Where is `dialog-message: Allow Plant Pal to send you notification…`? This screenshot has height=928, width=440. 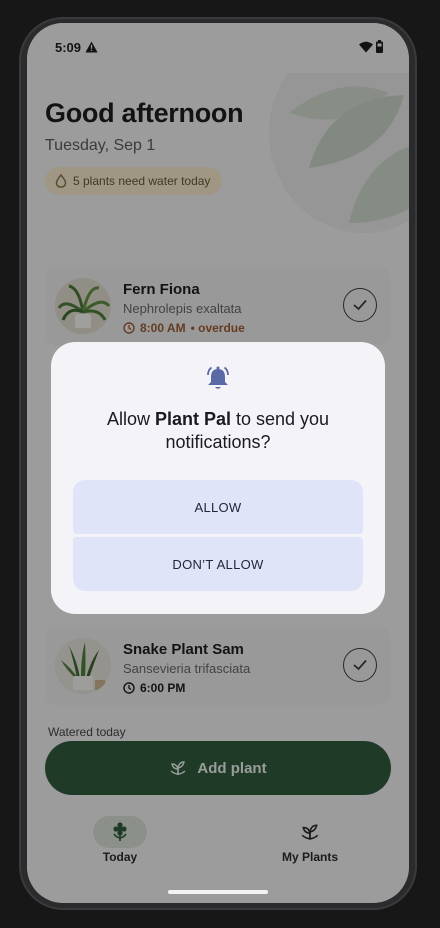 dialog-message: Allow Plant Pal to send you notification… is located at coordinates (218, 431).